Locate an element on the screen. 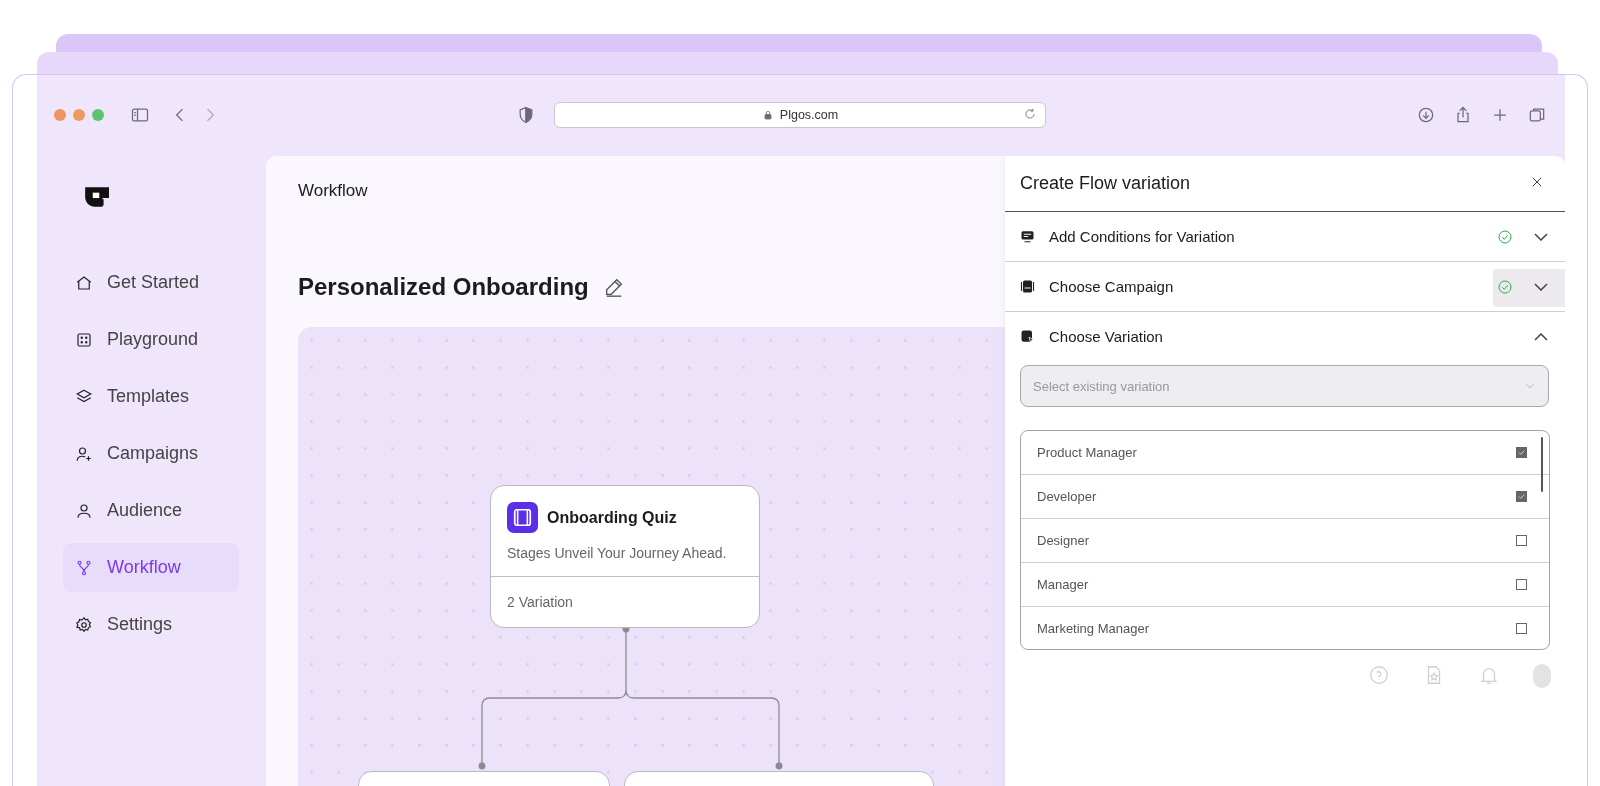  node-subtitle: Stages Unveil Your Journey Ahead. is located at coordinates (617, 553).